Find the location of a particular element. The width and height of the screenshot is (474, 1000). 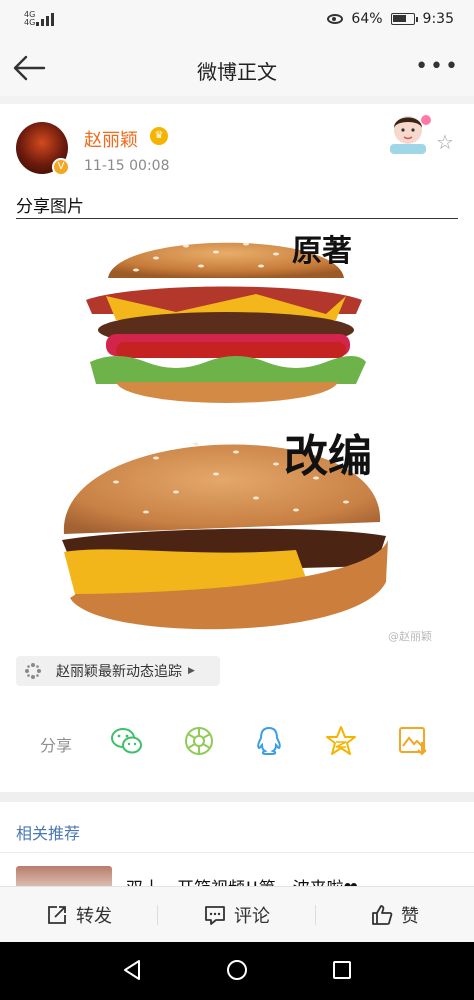

qq-icon is located at coordinates (269, 741).